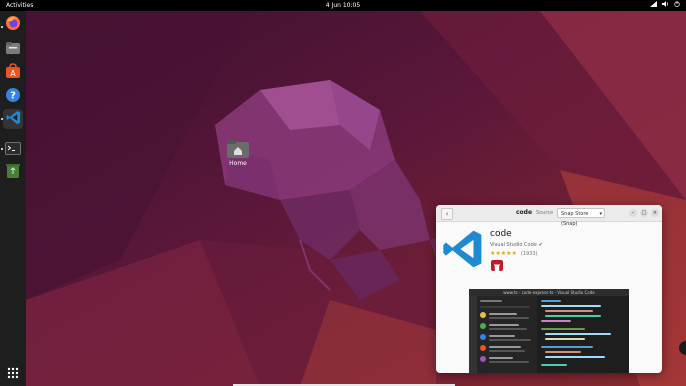 This screenshot has height=386, width=686. Describe the element at coordinates (677, 5) in the screenshot. I see `power-icon` at that location.